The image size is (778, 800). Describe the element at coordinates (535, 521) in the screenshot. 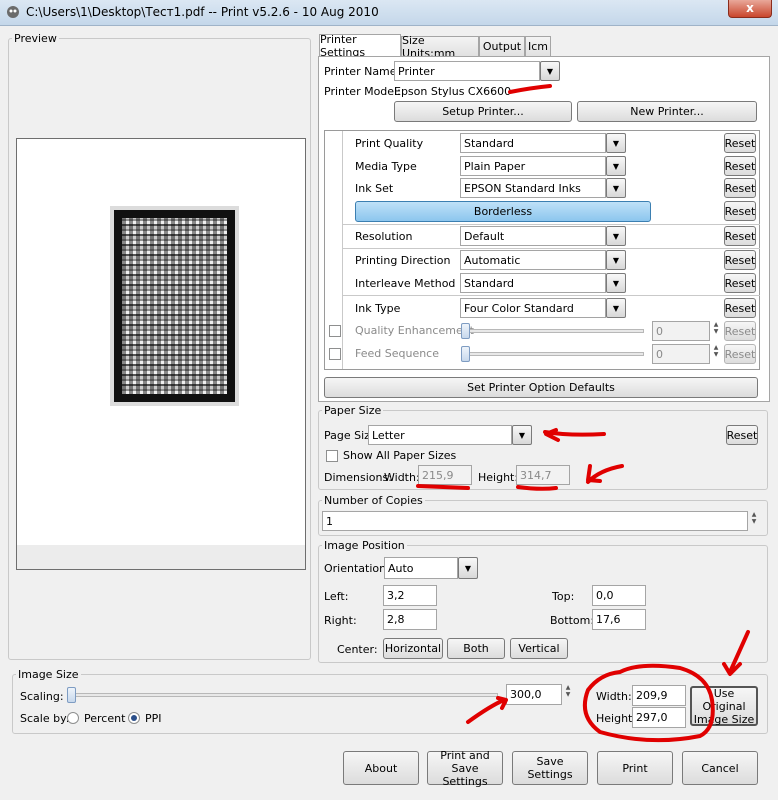

I see `copies-field: 1` at that location.